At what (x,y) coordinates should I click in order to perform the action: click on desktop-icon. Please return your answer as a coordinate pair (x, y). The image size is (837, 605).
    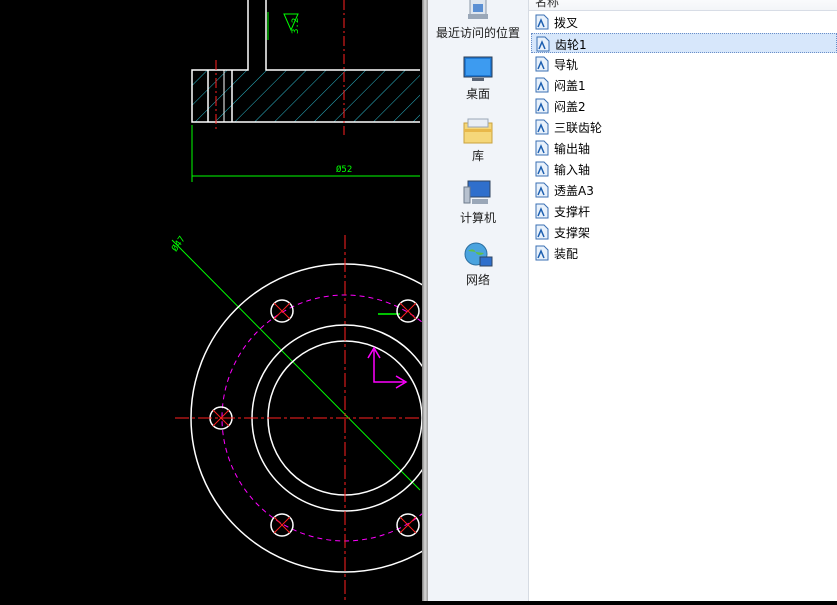
    Looking at the image, I should click on (478, 68).